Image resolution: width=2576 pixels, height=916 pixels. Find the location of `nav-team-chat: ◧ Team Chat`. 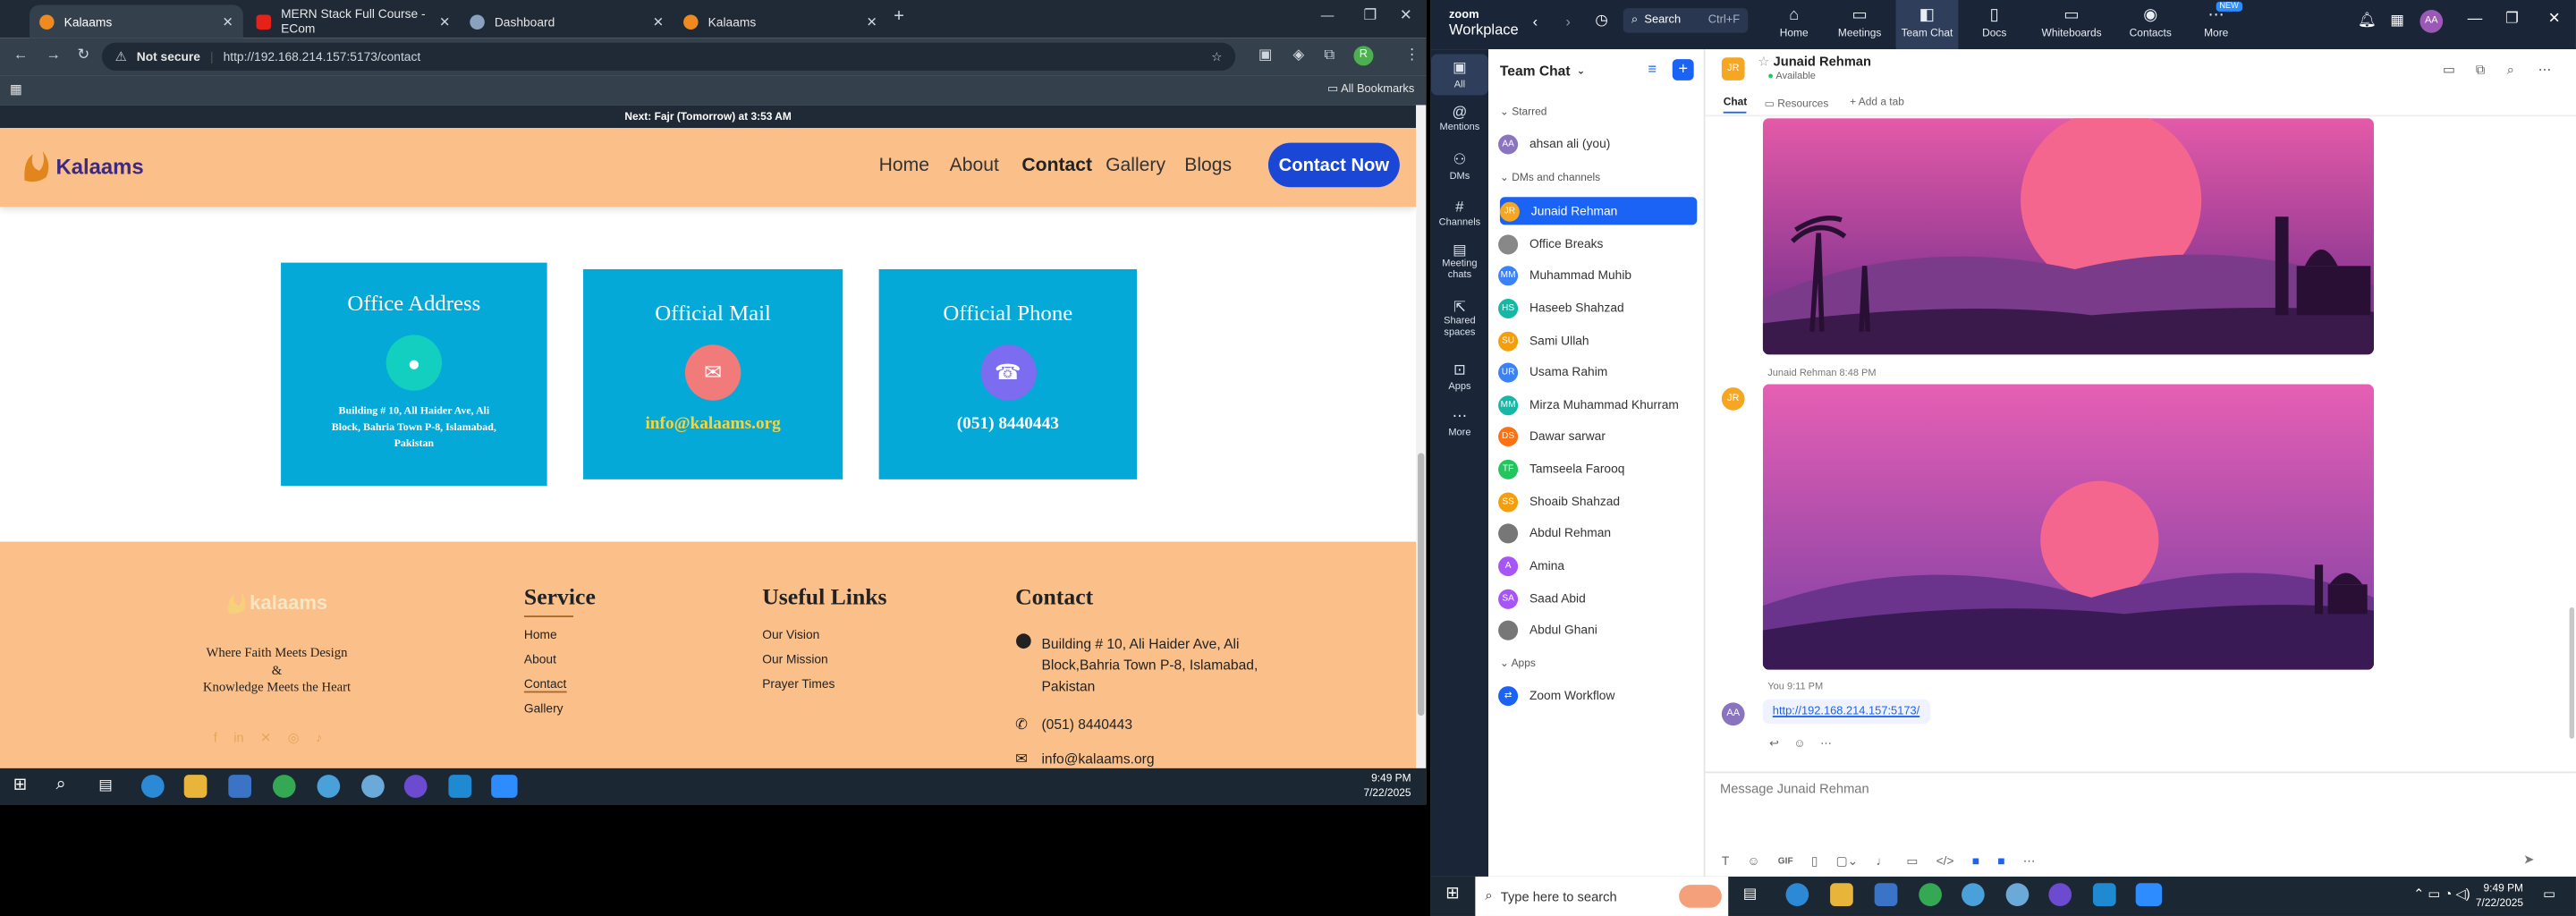

nav-team-chat: ◧ Team Chat is located at coordinates (1927, 25).